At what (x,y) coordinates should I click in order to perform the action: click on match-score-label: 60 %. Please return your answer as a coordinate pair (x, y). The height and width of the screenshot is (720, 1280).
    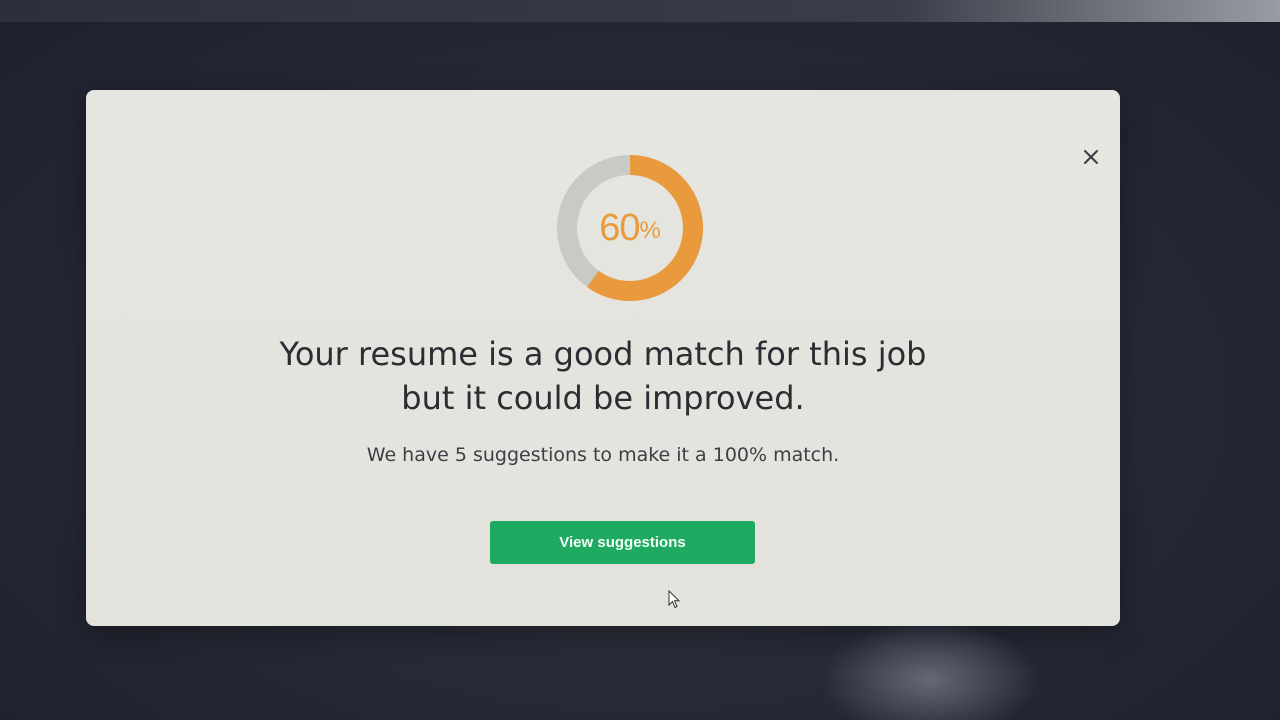
    Looking at the image, I should click on (630, 228).